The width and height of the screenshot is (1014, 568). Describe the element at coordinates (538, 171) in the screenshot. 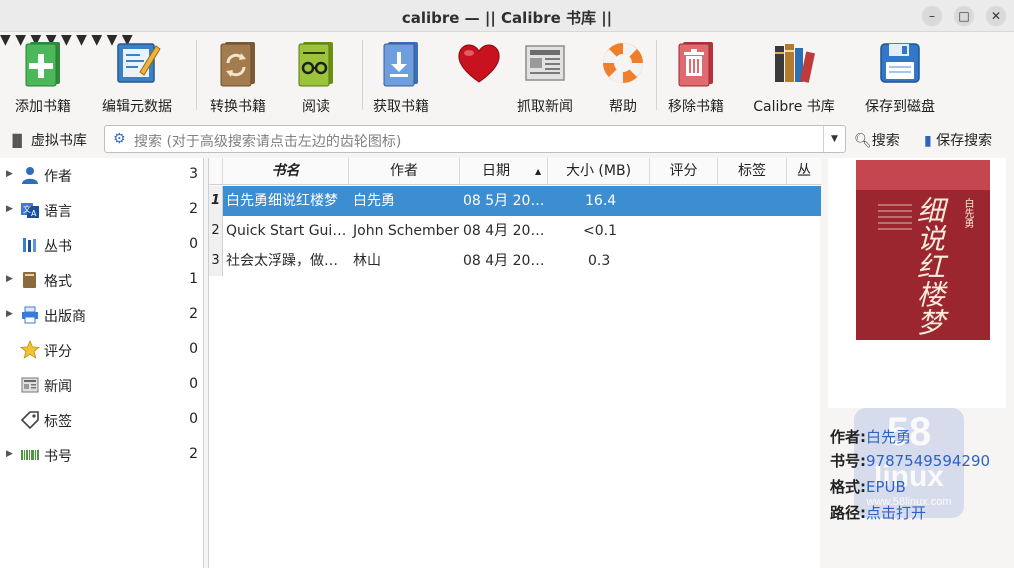

I see `sort-ascending-icon: ▲` at that location.